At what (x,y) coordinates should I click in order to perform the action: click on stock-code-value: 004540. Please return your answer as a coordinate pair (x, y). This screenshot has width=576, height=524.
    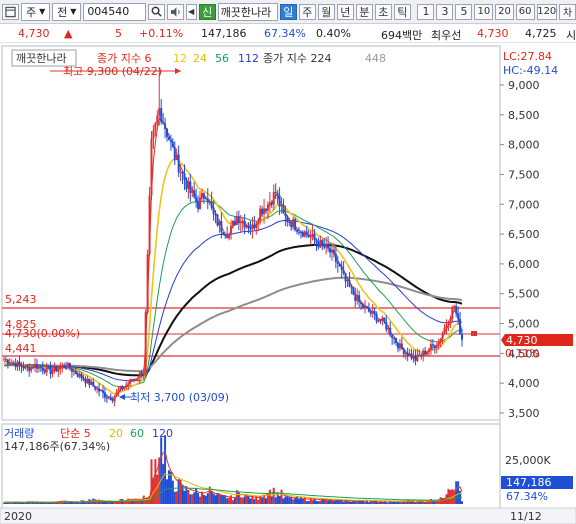
    Looking at the image, I should click on (108, 11).